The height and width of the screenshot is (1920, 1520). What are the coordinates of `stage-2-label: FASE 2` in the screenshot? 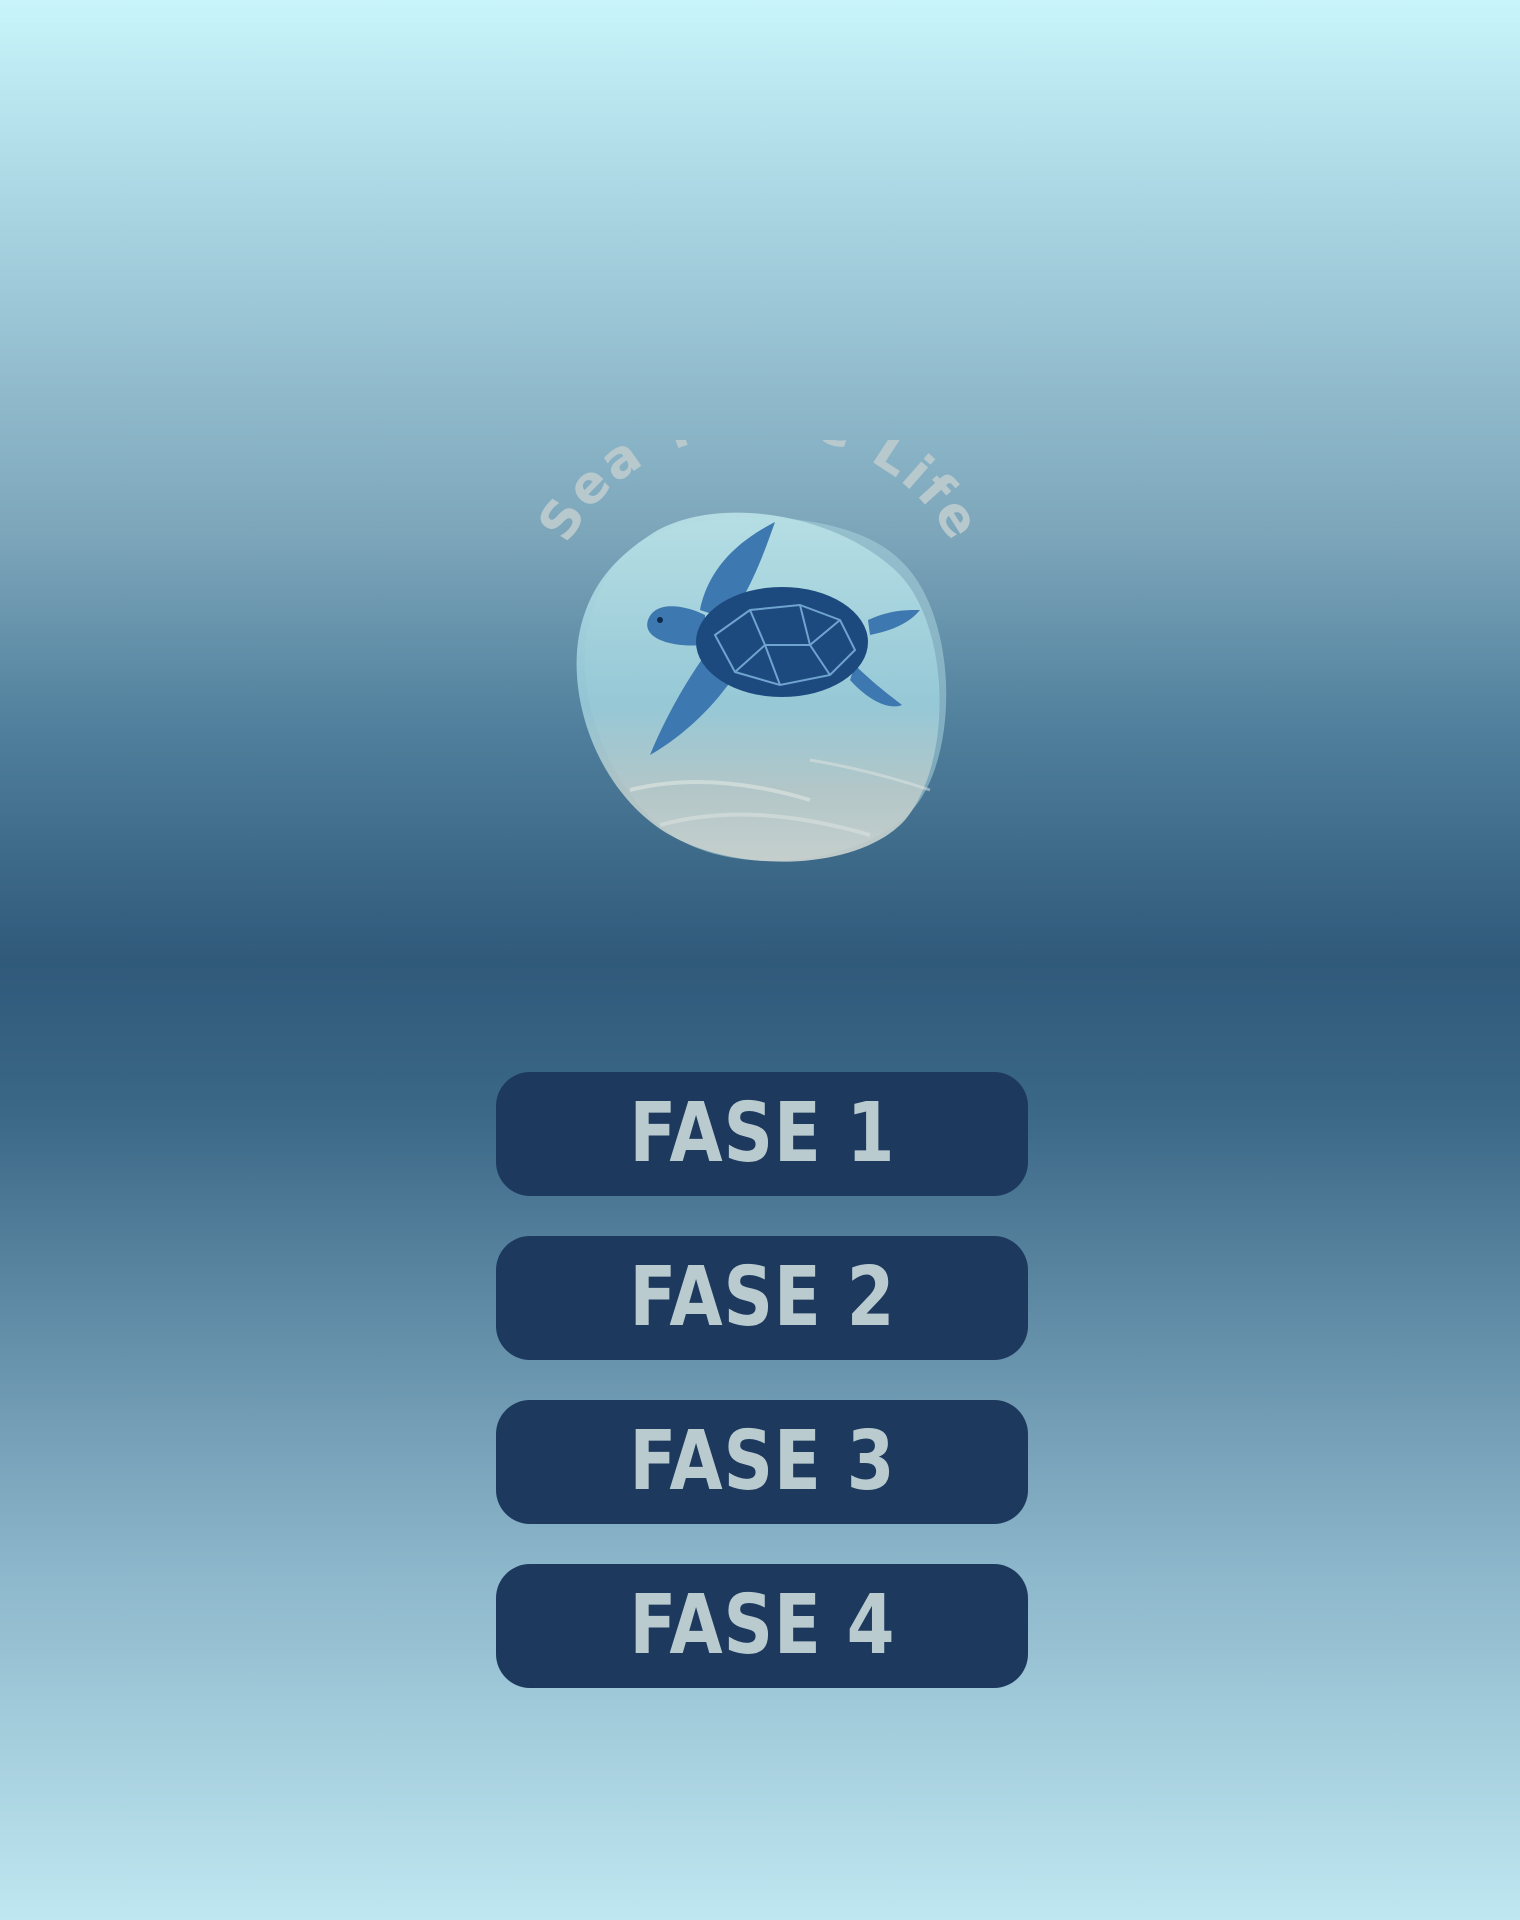 It's located at (762, 1297).